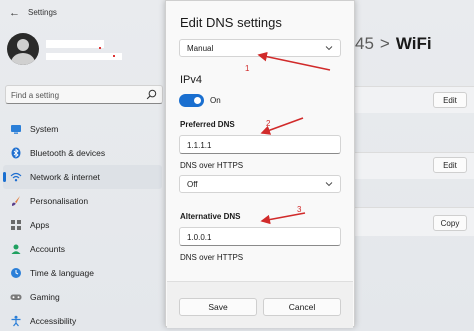  What do you see at coordinates (257, 145) in the screenshot?
I see `preferred-dns-input` at bounding box center [257, 145].